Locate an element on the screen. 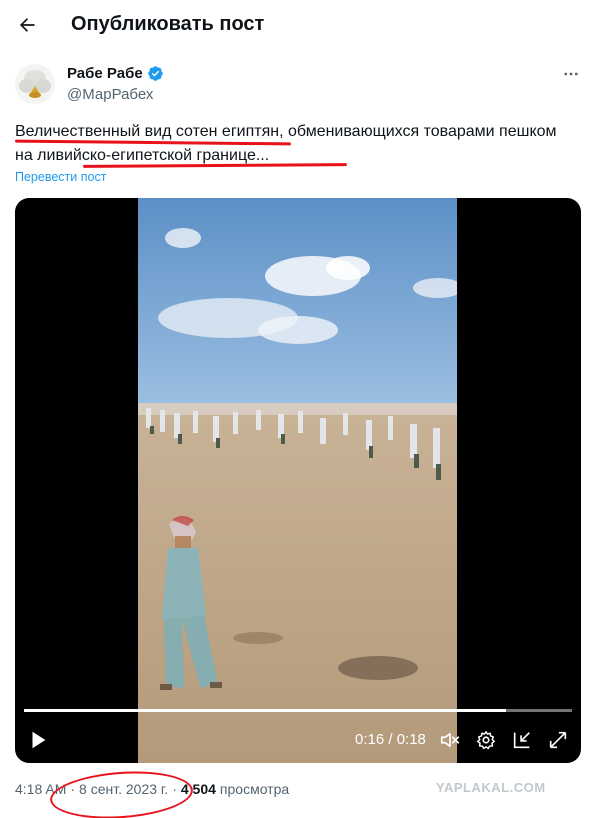  watermark: YAPLAKAL.COM is located at coordinates (491, 787).